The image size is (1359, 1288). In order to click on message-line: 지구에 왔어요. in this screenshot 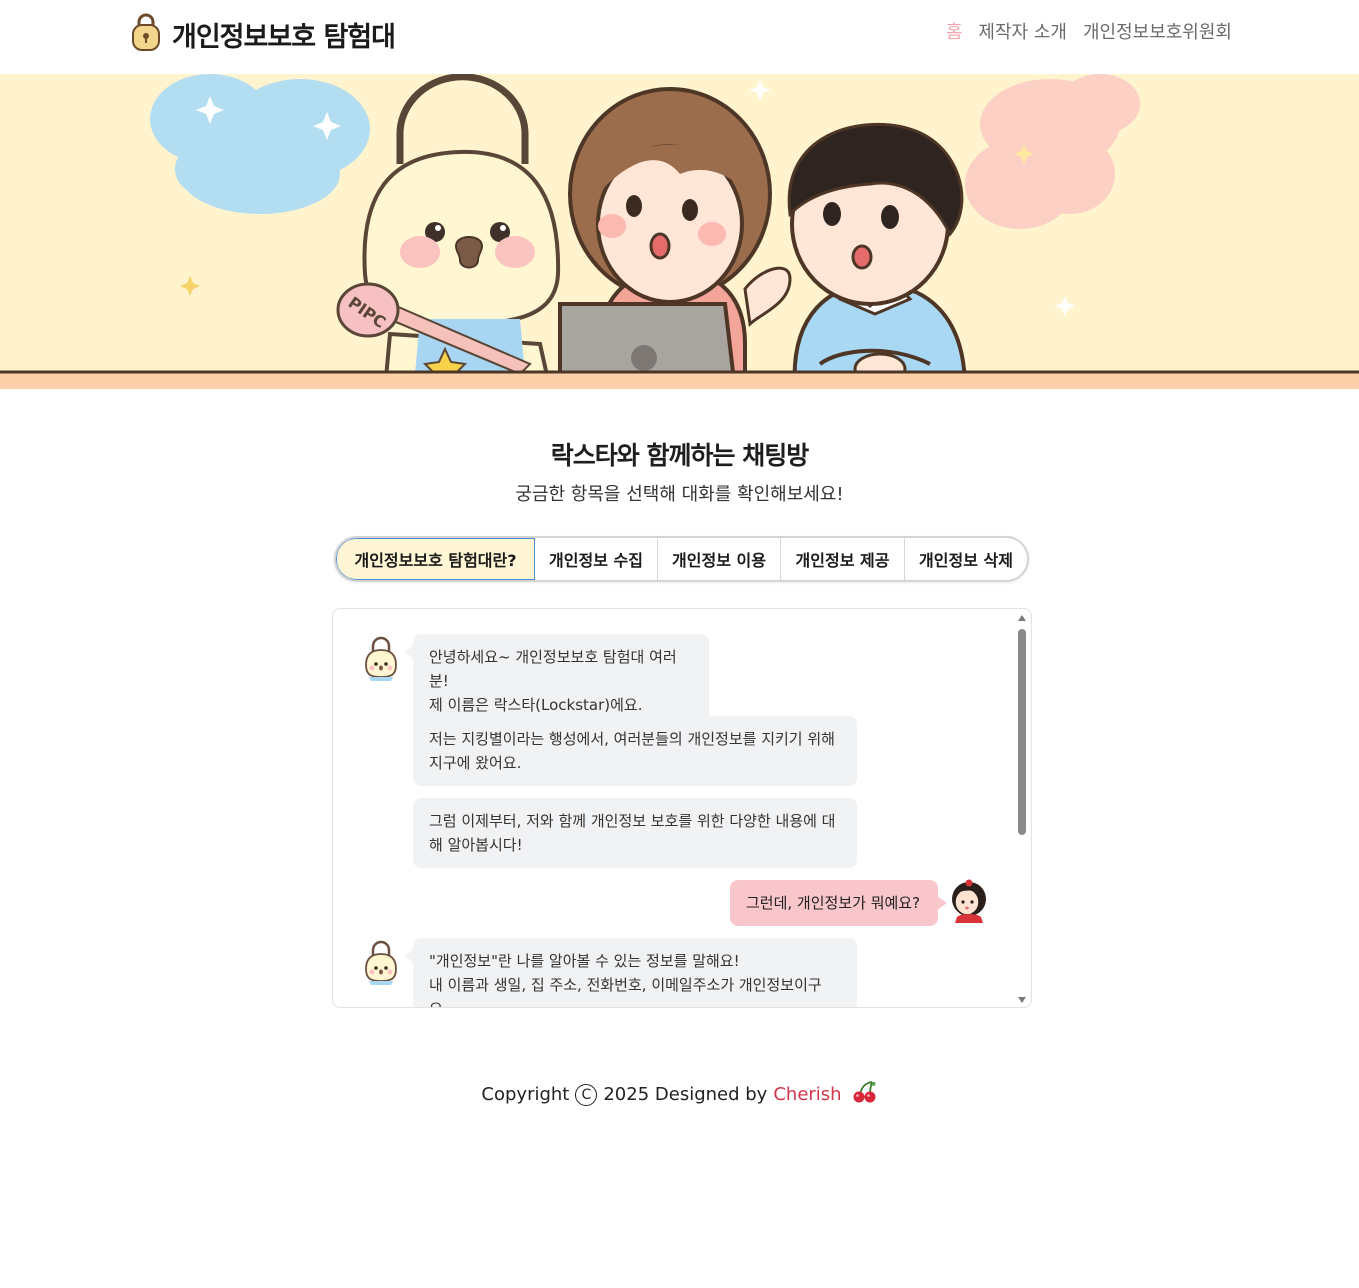, I will do `click(475, 763)`.